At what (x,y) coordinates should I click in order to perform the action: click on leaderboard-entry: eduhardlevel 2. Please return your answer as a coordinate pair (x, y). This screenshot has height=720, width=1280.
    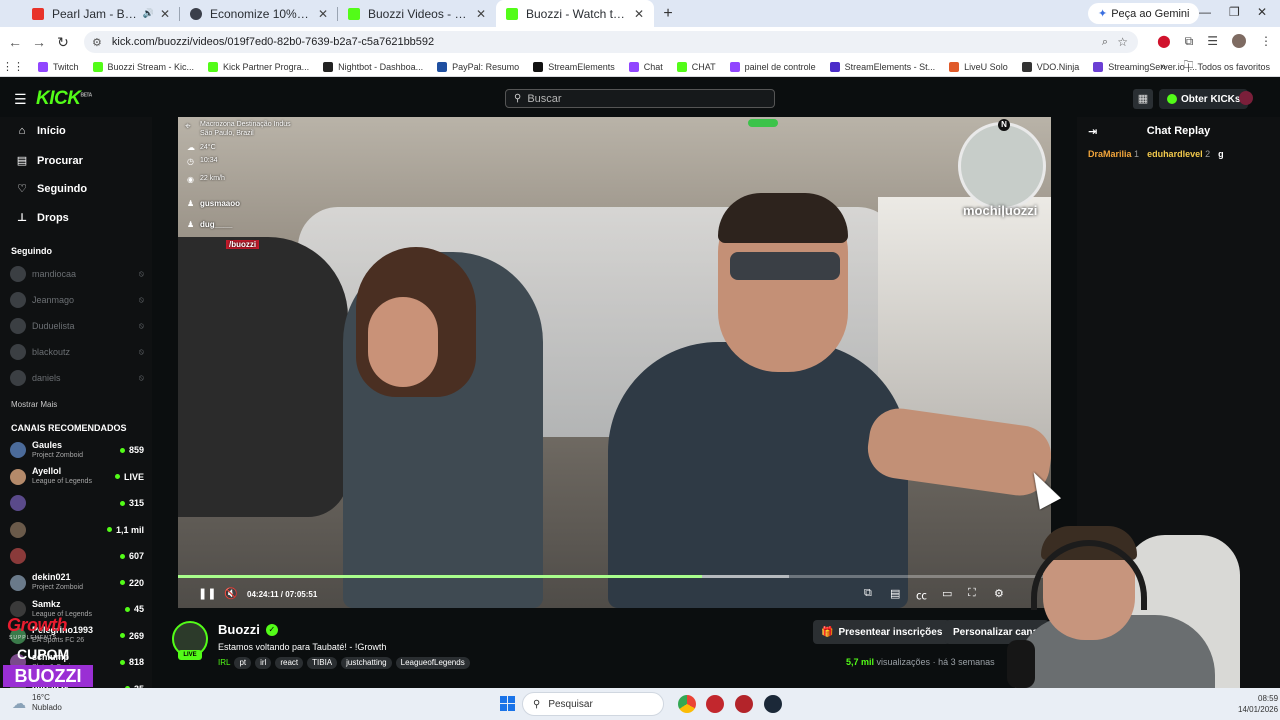
    Looking at the image, I should click on (1178, 154).